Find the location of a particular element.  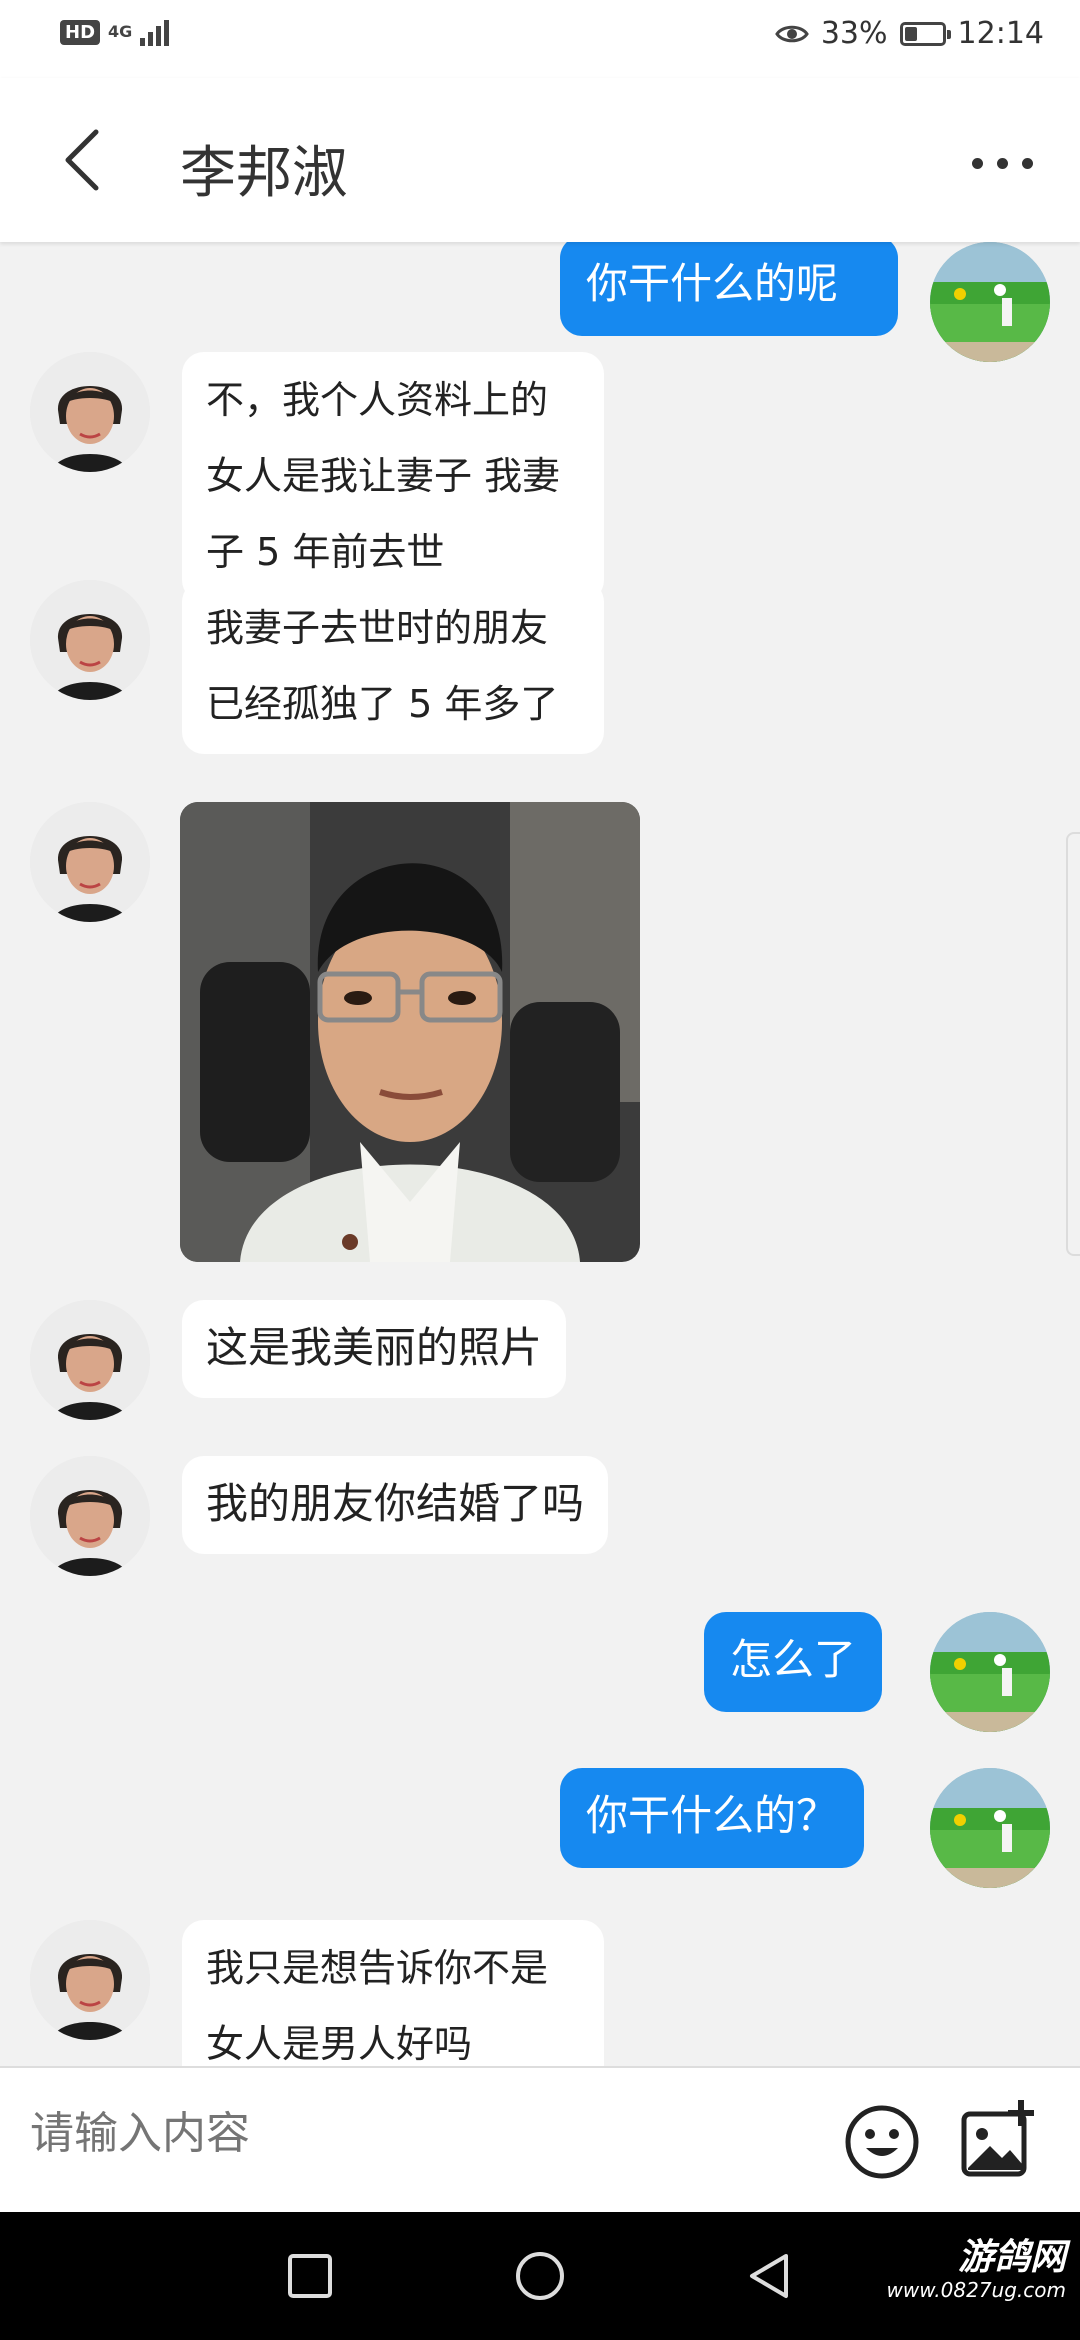

battery-level is located at coordinates (910, 33).